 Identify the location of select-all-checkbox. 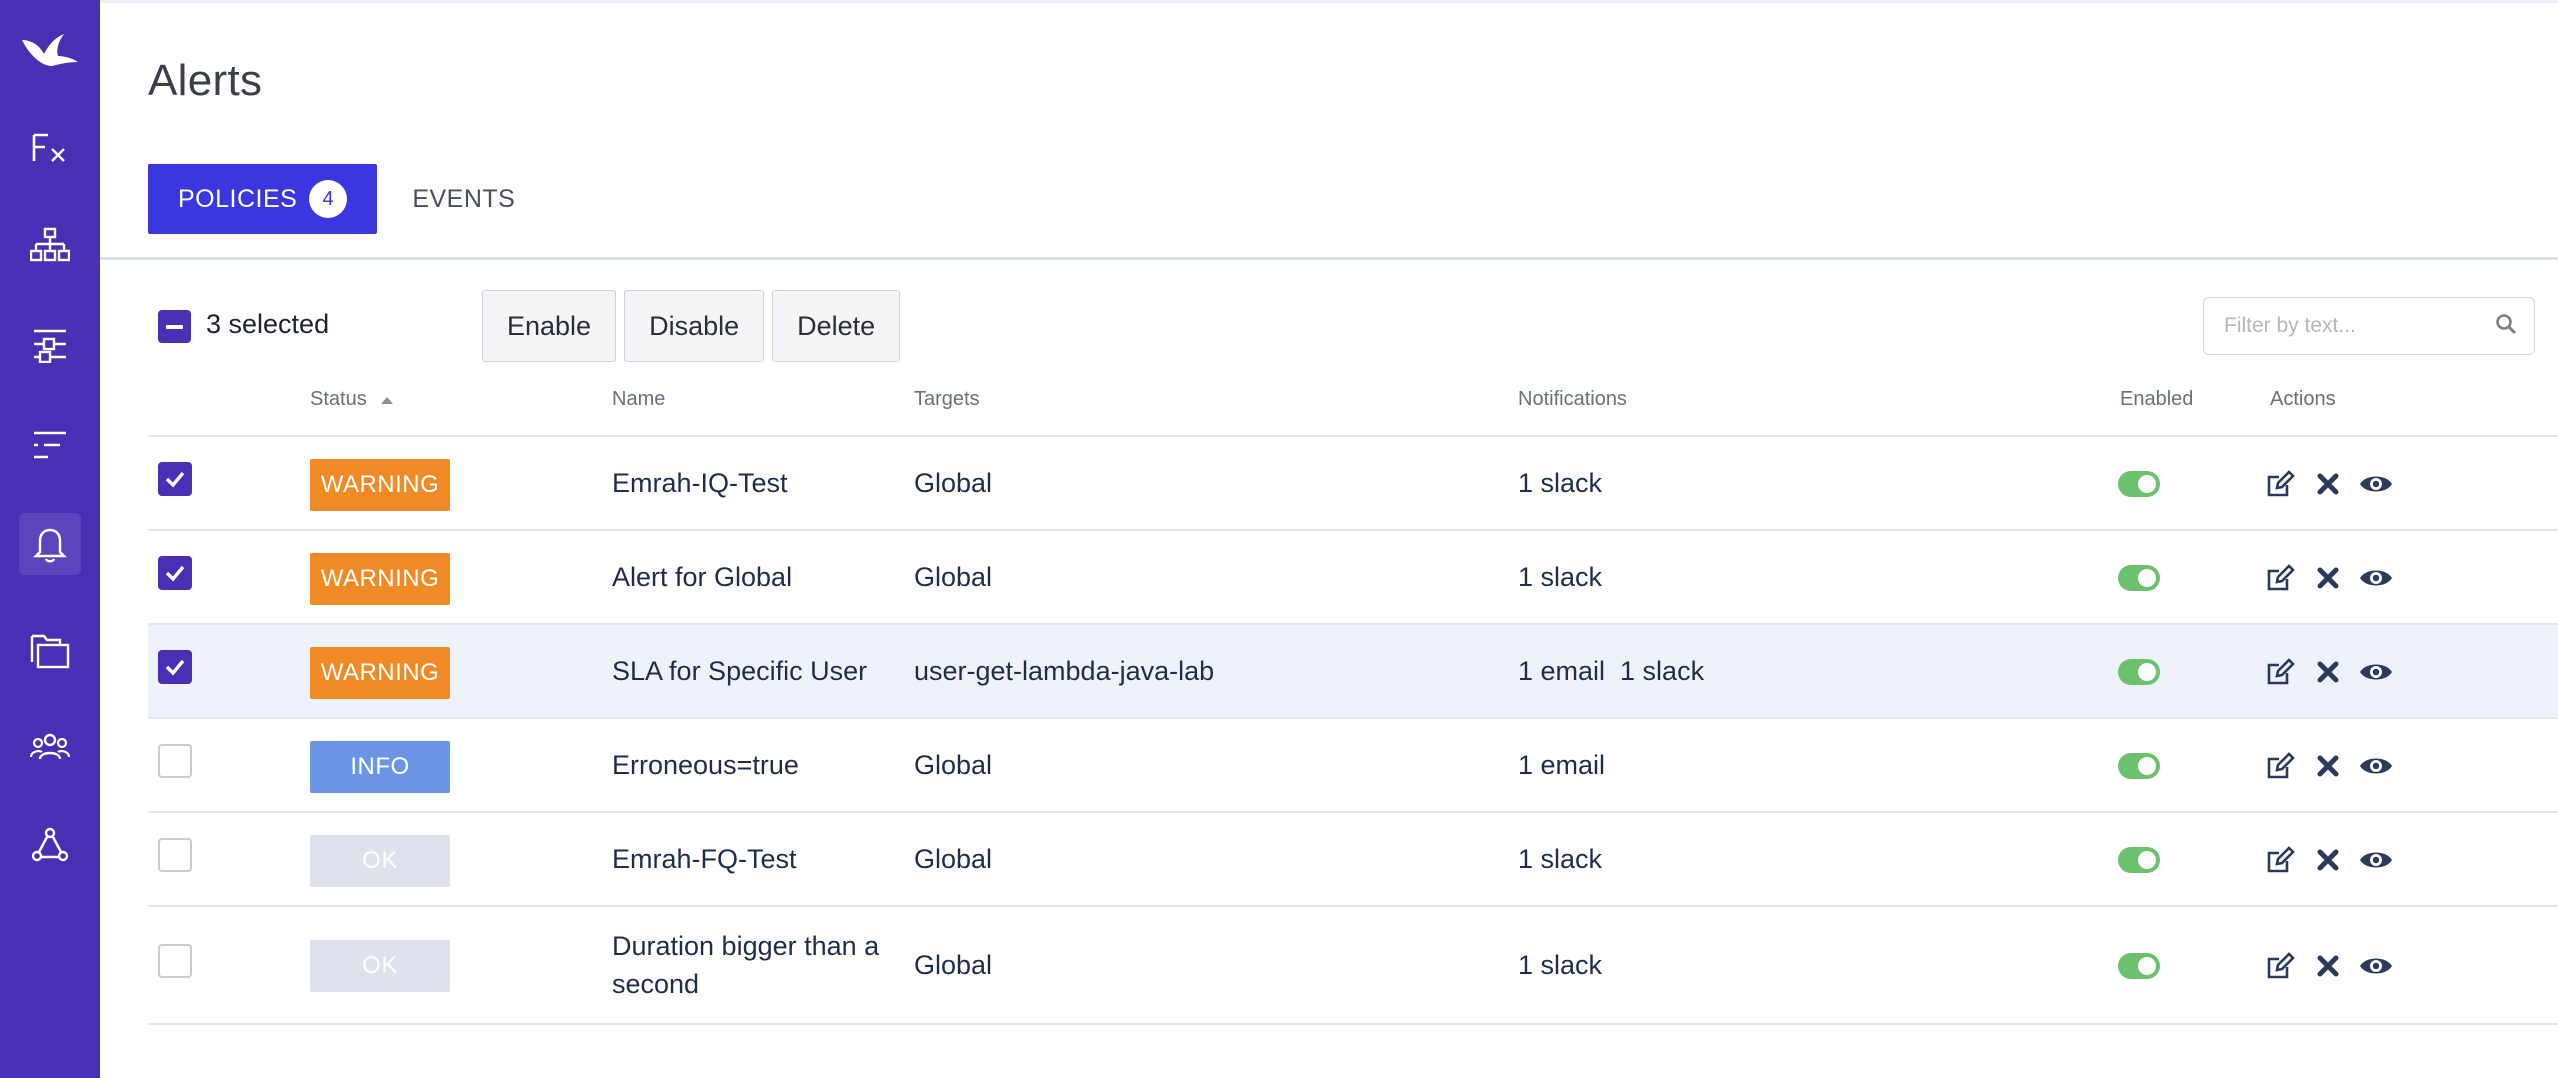
(174, 326).